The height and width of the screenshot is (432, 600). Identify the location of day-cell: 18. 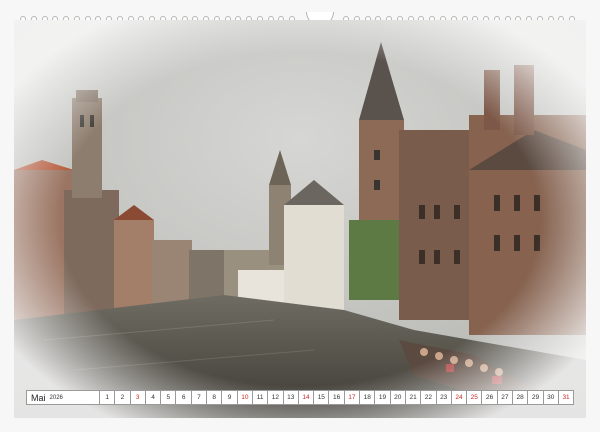
(368, 397).